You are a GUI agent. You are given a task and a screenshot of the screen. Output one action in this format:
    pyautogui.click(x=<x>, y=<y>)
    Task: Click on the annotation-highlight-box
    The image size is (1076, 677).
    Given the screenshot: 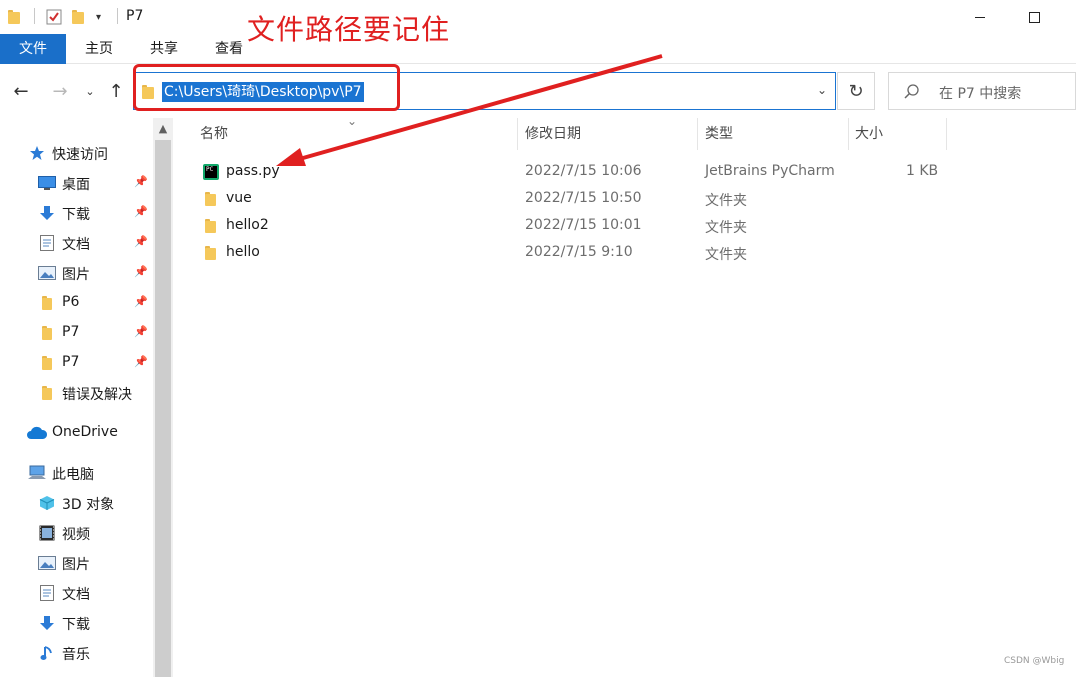 What is the action you would take?
    pyautogui.click(x=266, y=87)
    